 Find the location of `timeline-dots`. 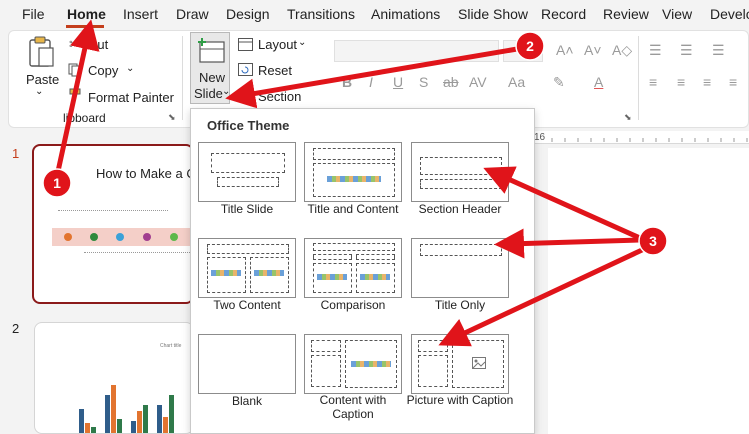

timeline-dots is located at coordinates (121, 237).